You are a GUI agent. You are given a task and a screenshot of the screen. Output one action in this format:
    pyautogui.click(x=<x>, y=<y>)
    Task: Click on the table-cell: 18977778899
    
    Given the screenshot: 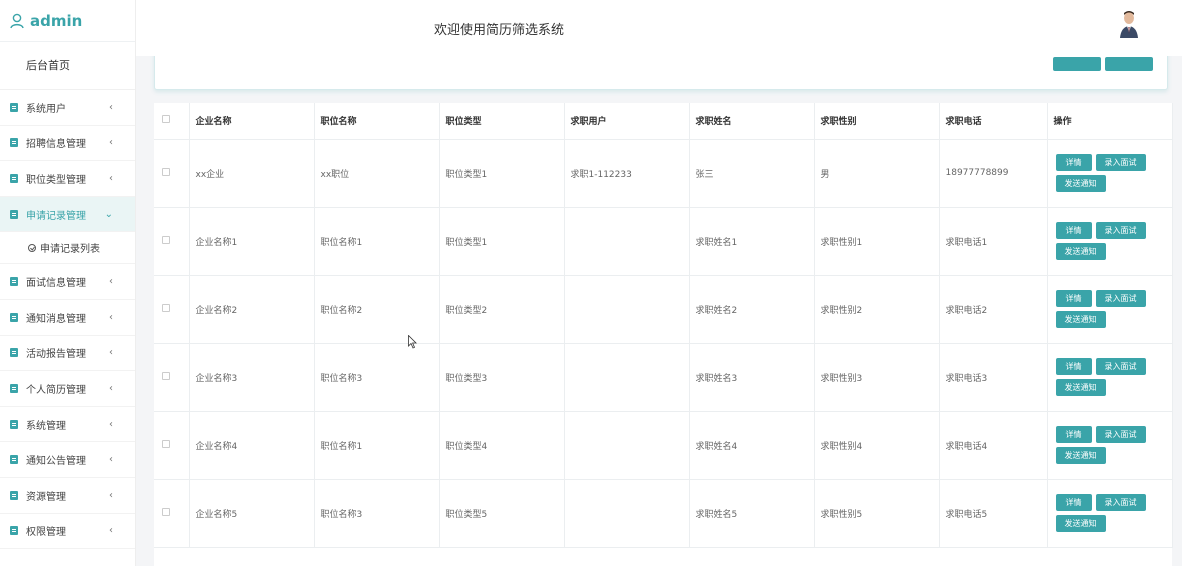 What is the action you would take?
    pyautogui.click(x=993, y=173)
    